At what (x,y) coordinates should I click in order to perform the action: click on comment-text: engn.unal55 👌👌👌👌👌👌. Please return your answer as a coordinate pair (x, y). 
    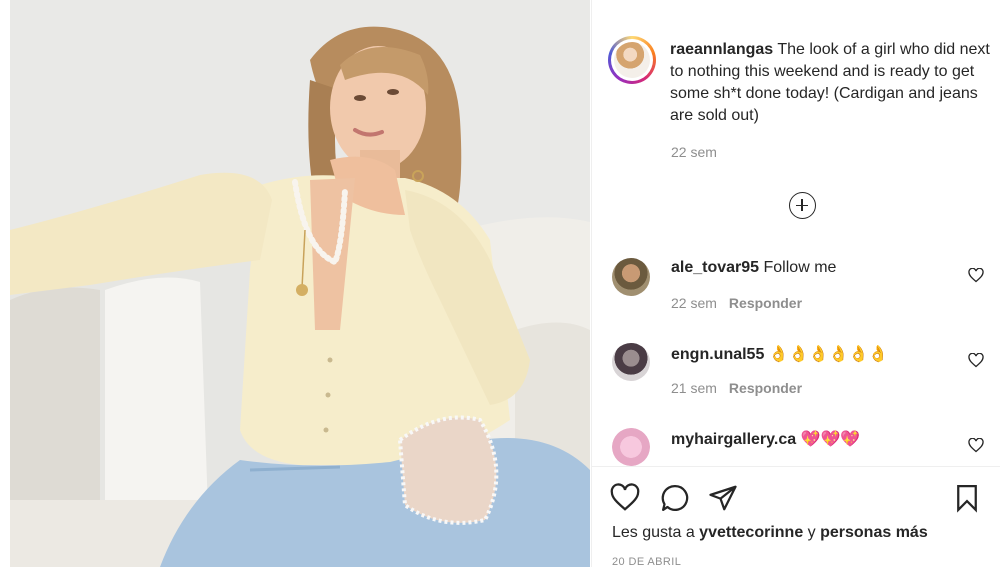
    Looking at the image, I should click on (779, 354).